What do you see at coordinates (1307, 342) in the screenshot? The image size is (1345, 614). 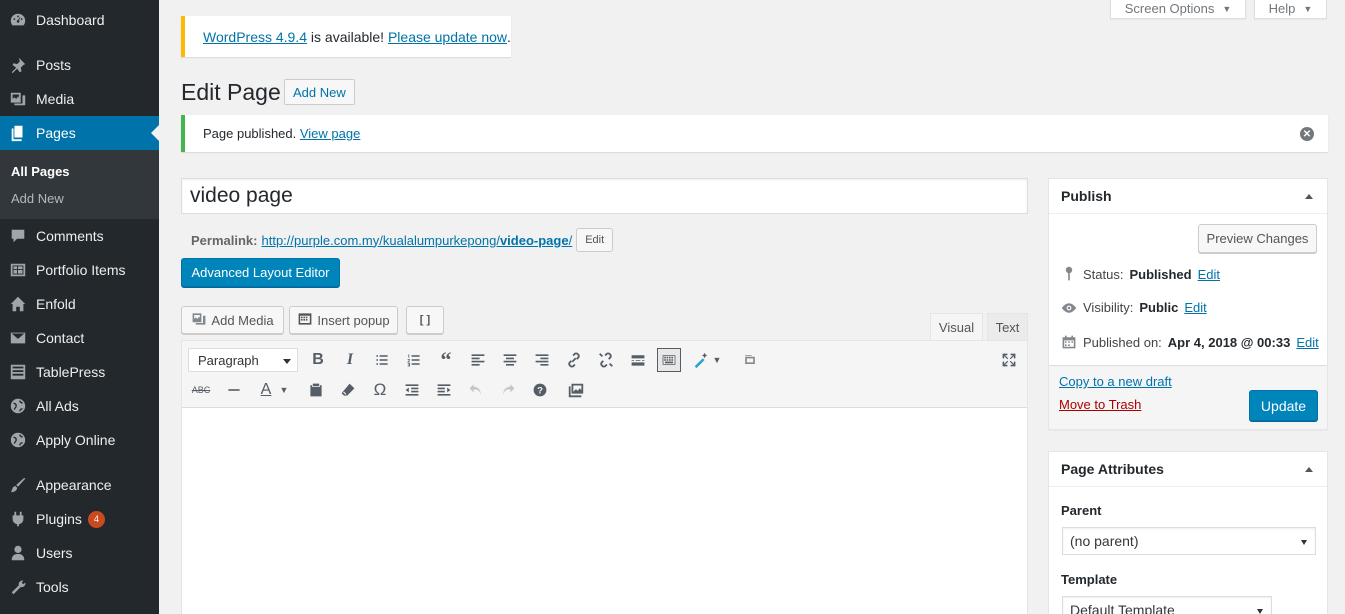 I see `edit-date-link: Edit` at bounding box center [1307, 342].